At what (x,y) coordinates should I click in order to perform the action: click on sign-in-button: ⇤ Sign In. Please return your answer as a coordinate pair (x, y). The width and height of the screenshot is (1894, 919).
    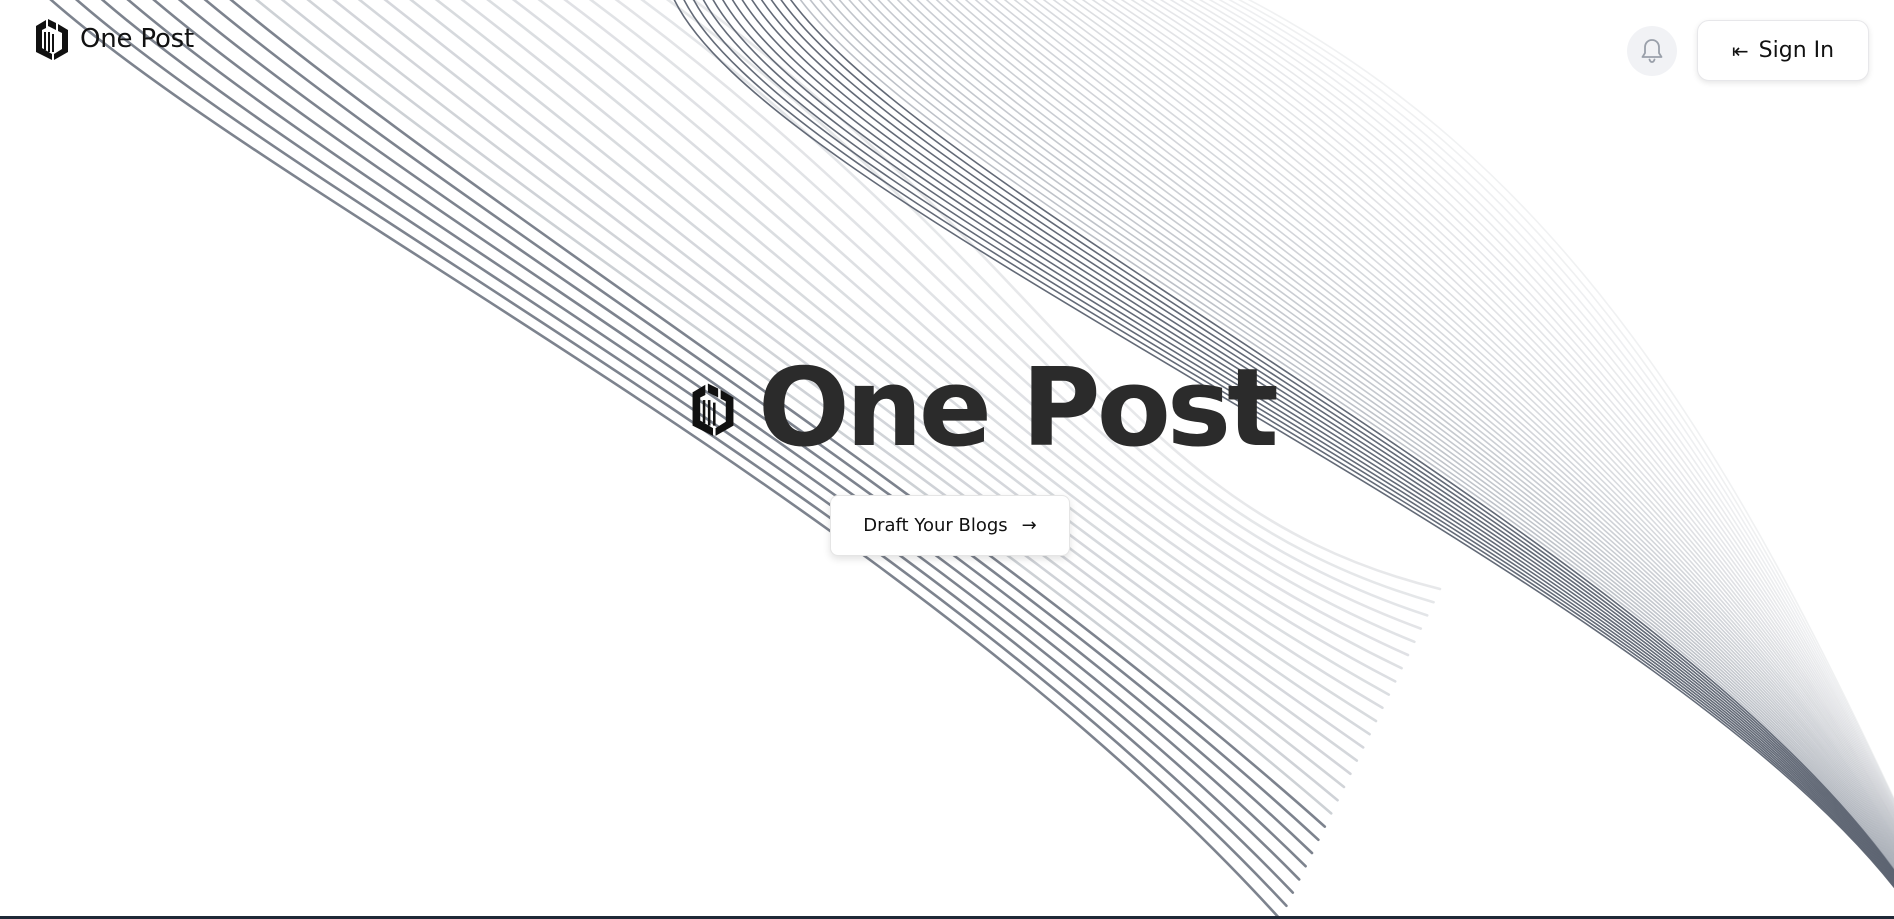
    Looking at the image, I should click on (1783, 50).